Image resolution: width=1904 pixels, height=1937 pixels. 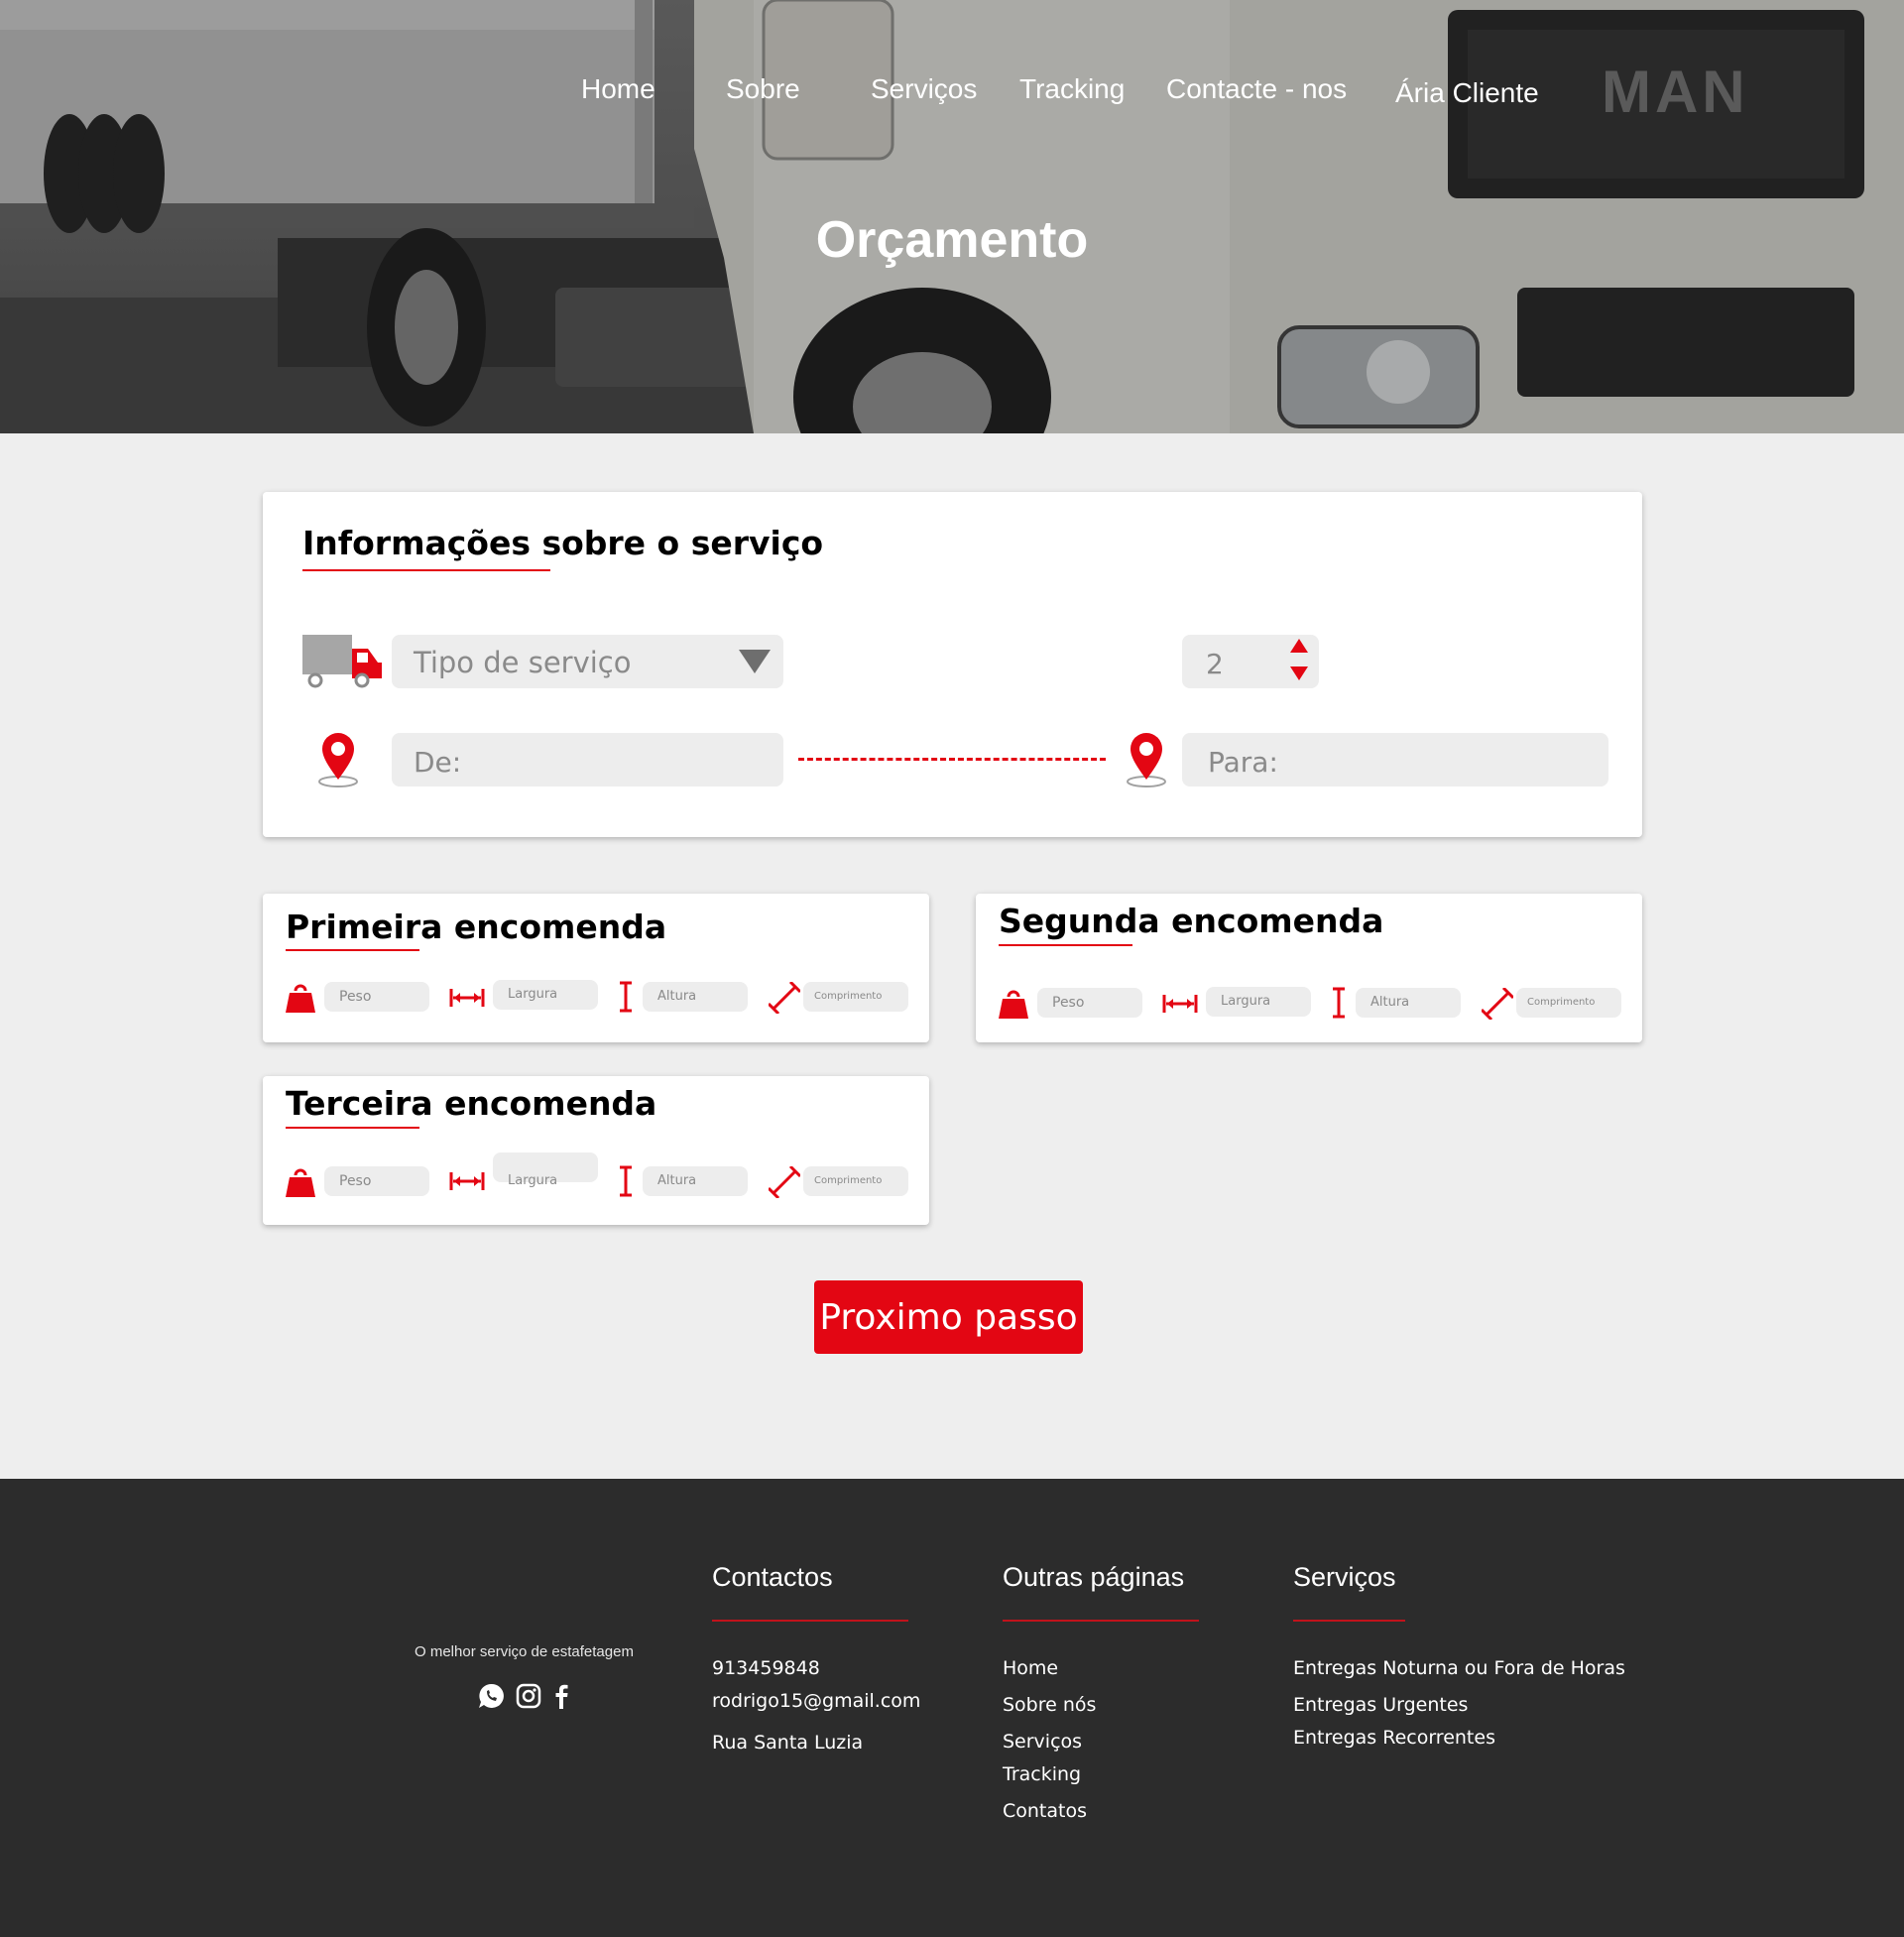 I want to click on order-title: Terceira encomenda, so click(x=471, y=1103).